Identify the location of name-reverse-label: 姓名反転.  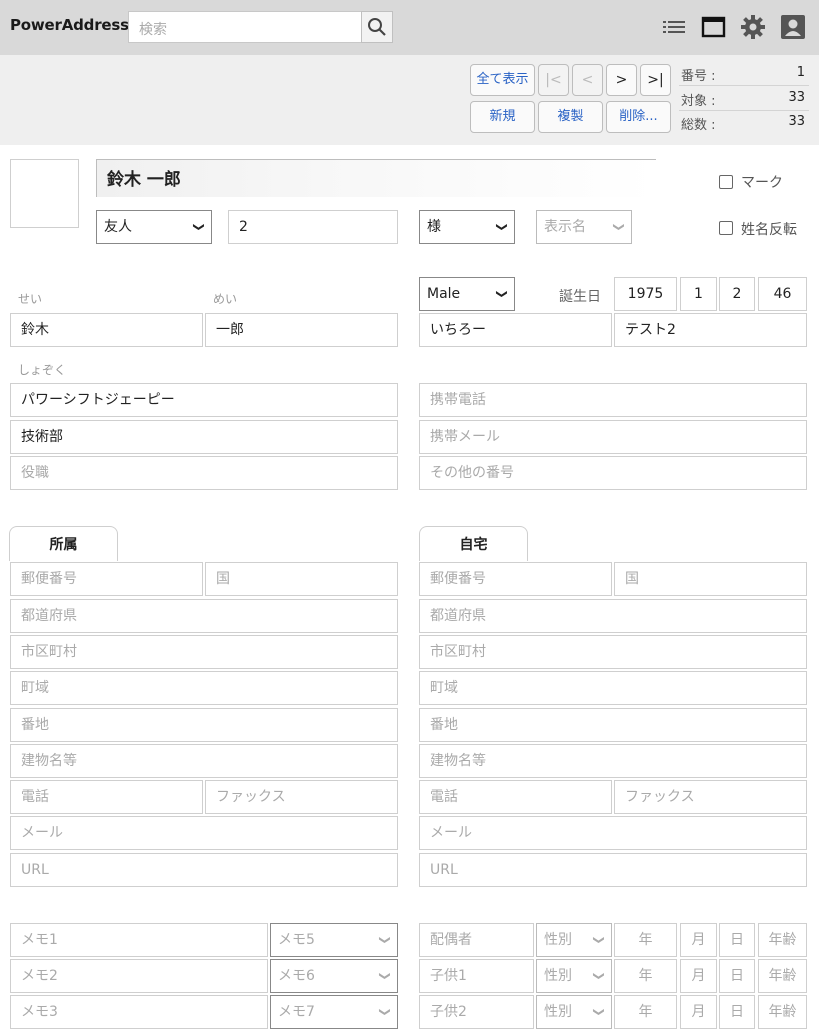
(769, 230).